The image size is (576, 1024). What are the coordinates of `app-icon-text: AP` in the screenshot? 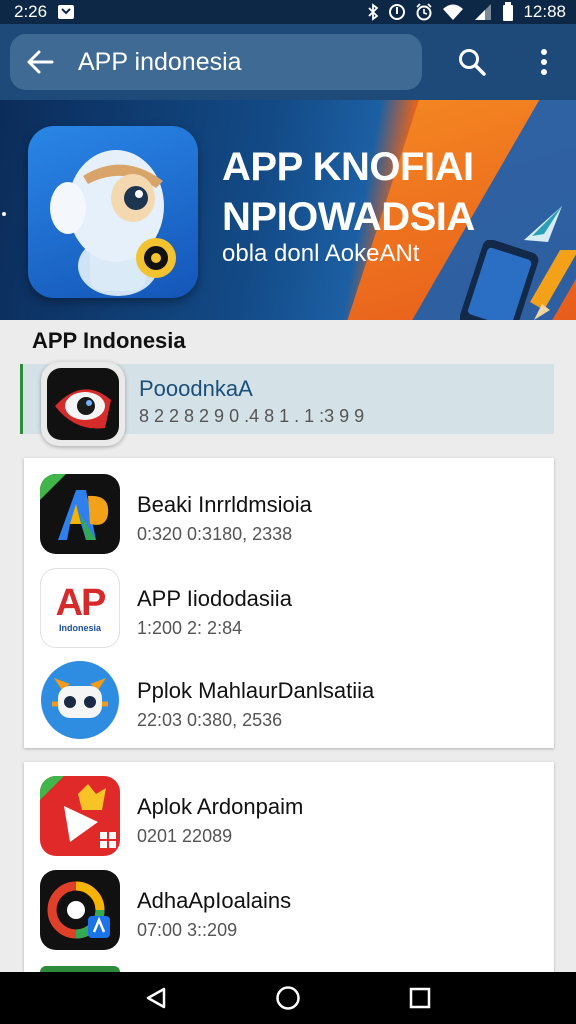 It's located at (81, 603).